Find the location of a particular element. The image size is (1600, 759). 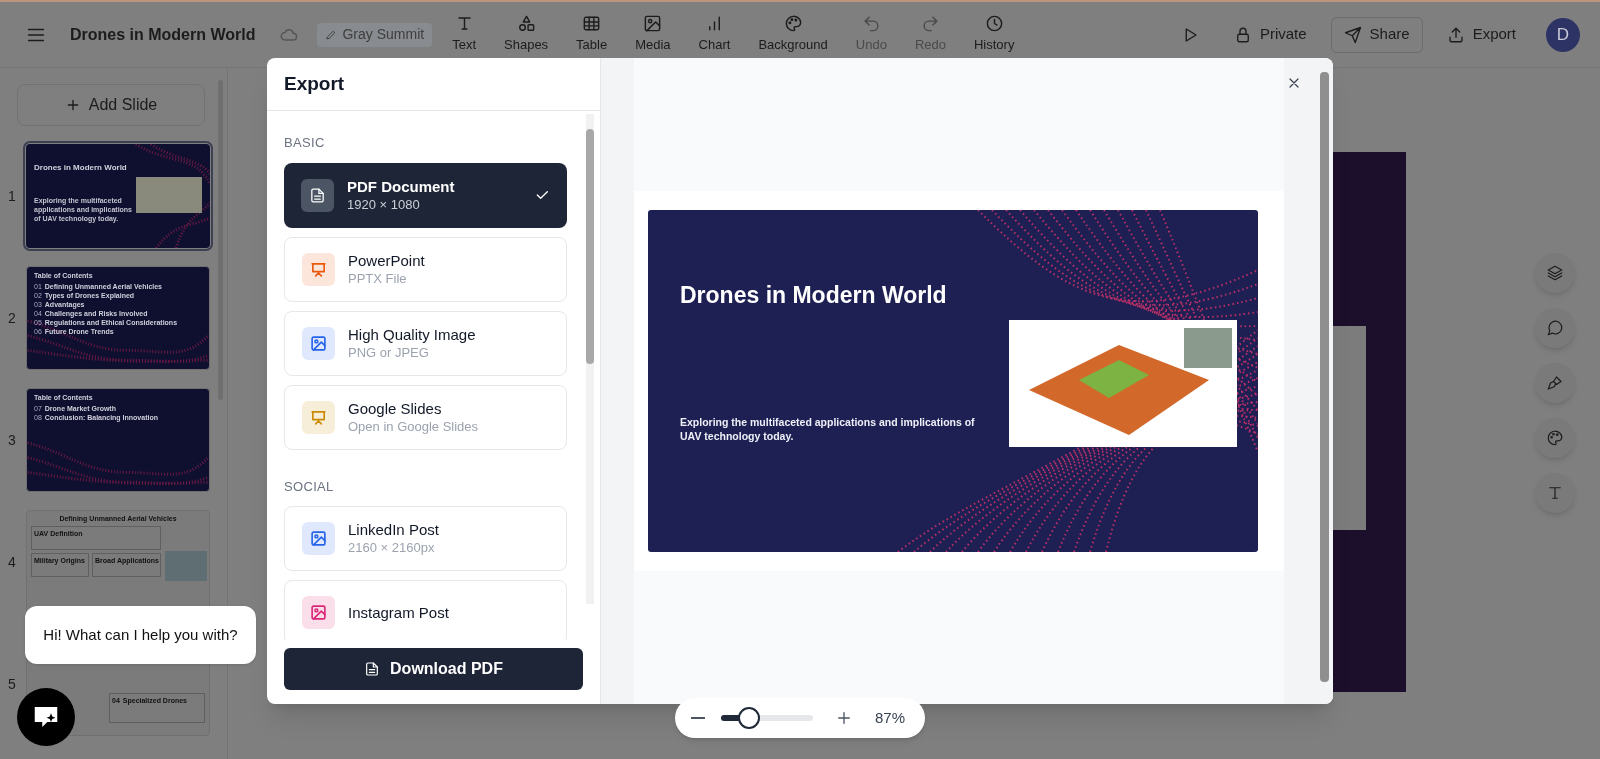

toolbar-button: Background is located at coordinates (793, 34).